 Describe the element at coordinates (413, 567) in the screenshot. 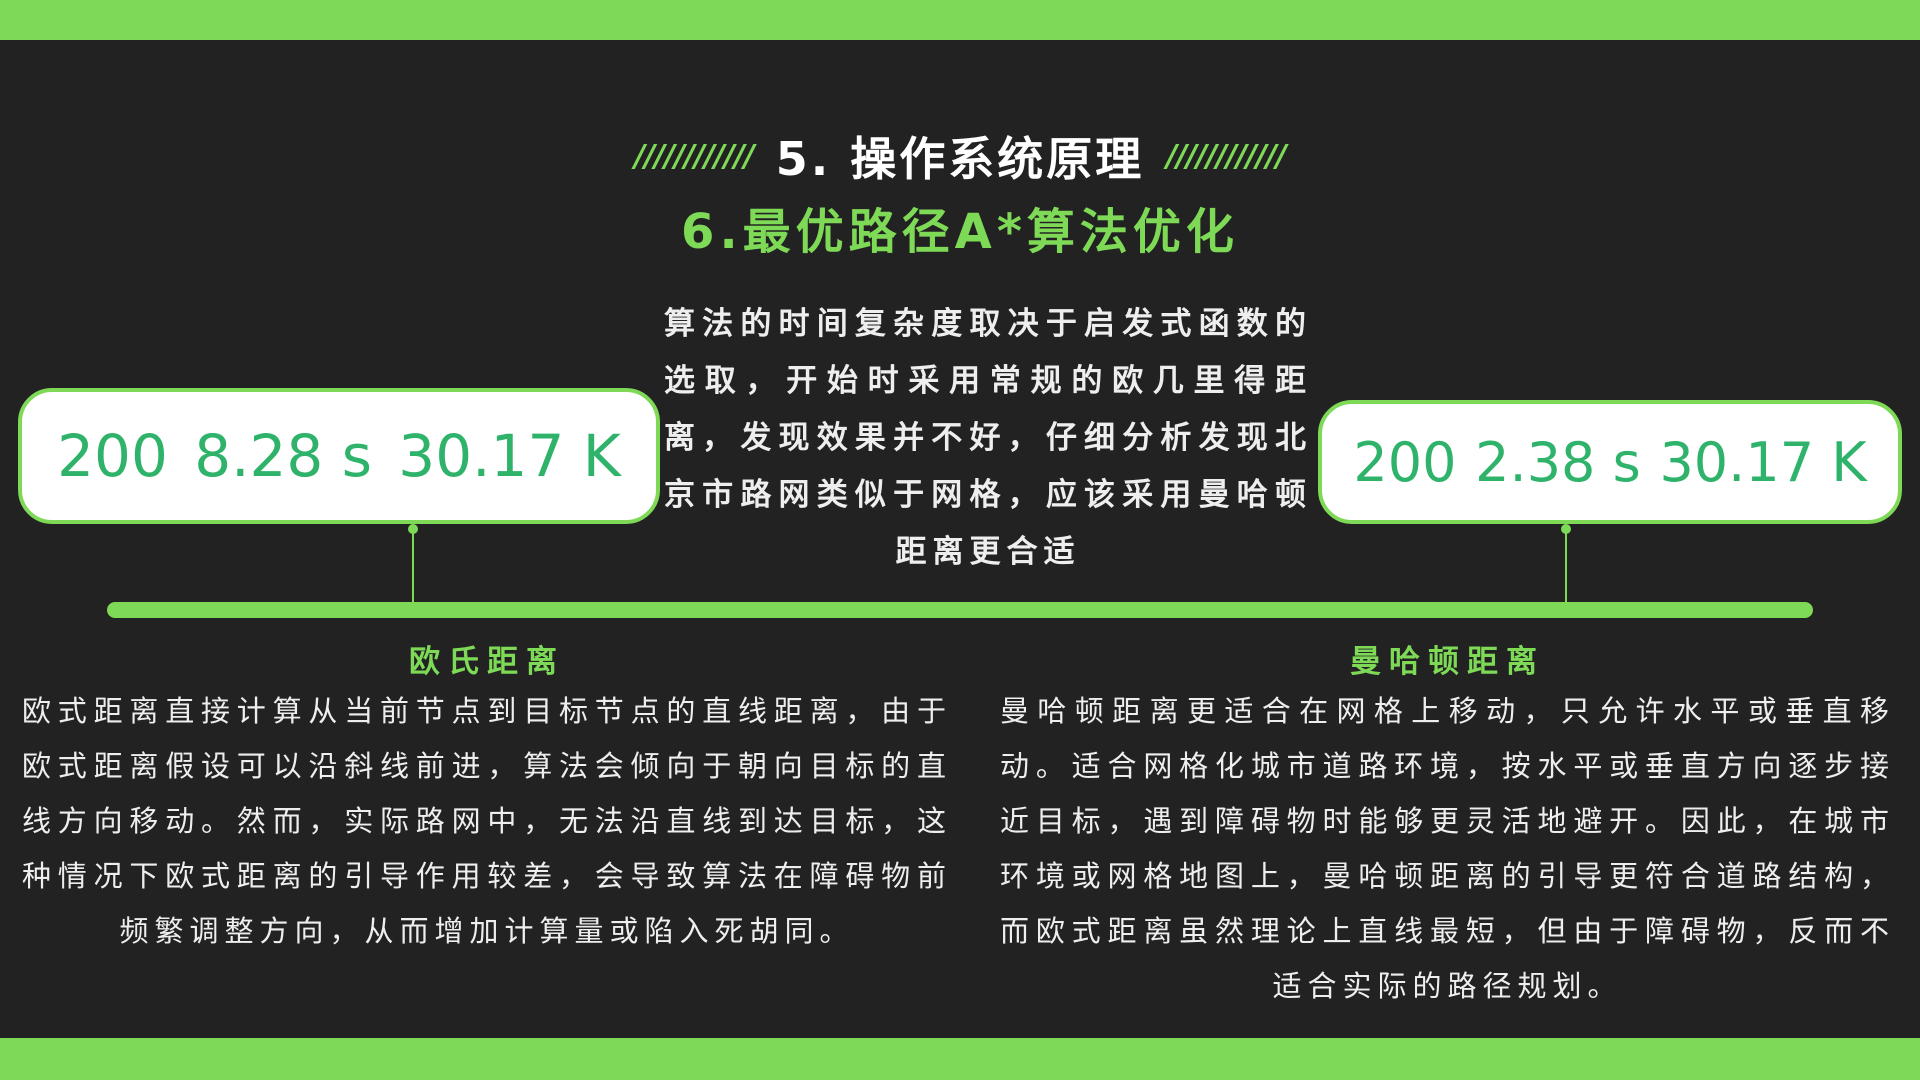

I see `euclidean-connector-line` at that location.